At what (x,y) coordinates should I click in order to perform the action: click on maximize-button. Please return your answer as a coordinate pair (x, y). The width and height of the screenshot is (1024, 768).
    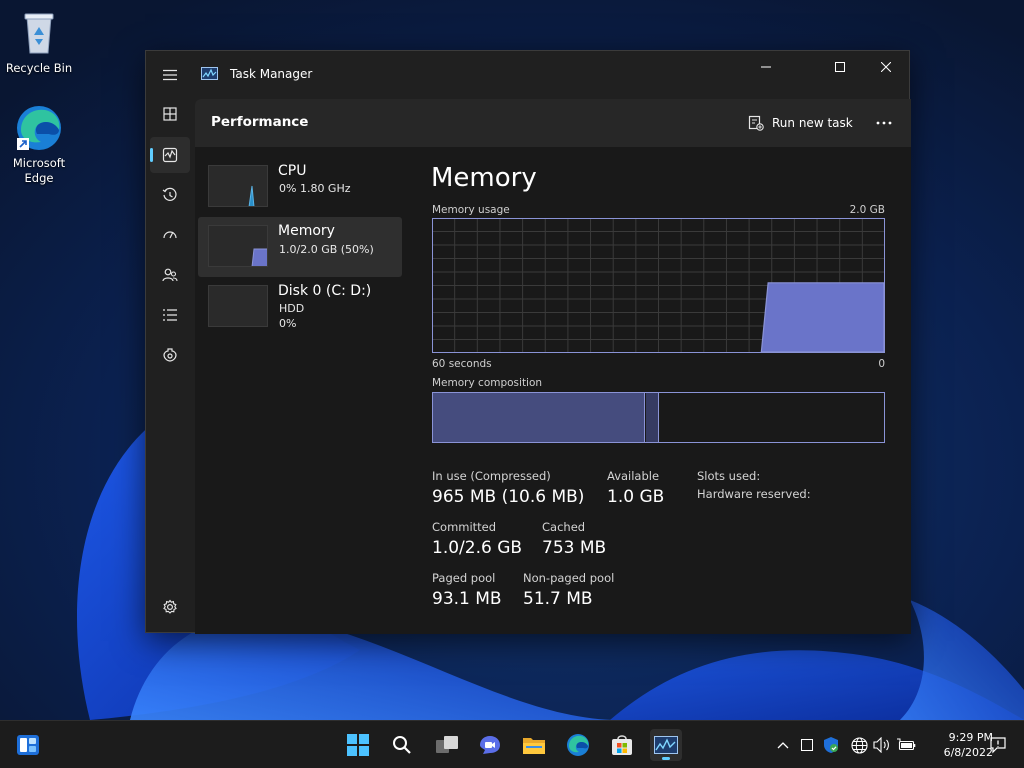
    Looking at the image, I should click on (840, 67).